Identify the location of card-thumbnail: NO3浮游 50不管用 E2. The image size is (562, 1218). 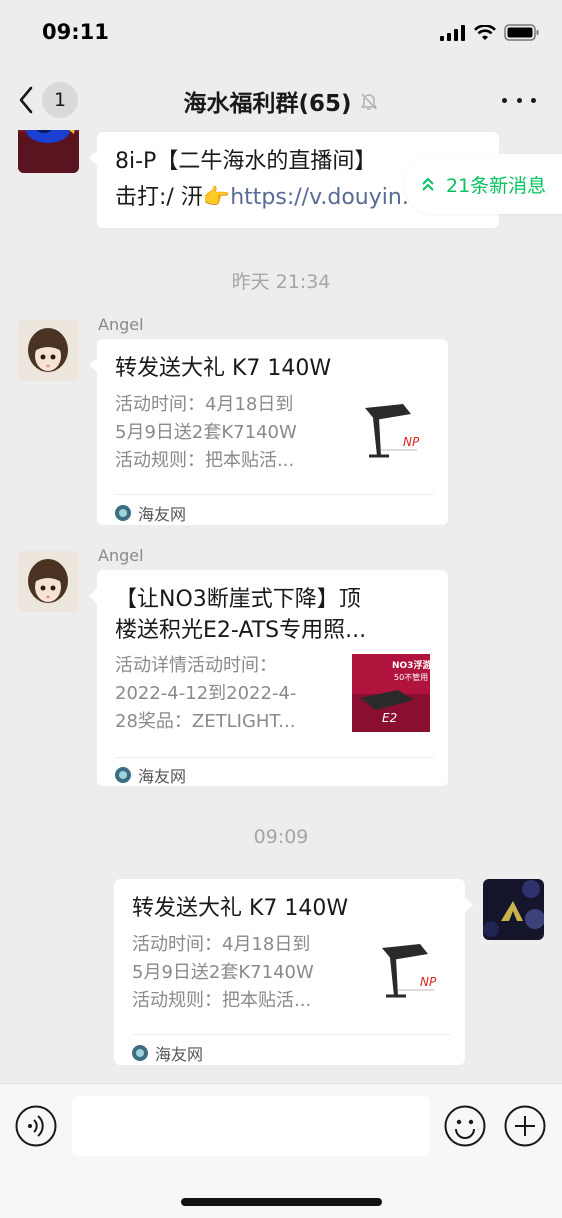
(391, 693).